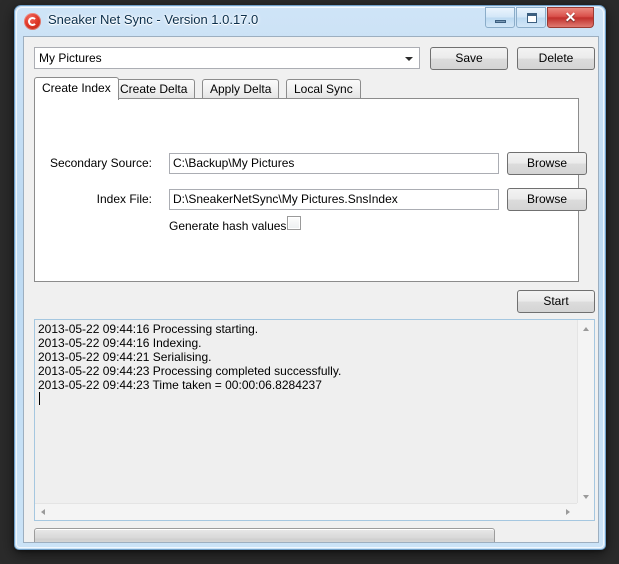 This screenshot has width=619, height=564. What do you see at coordinates (153, 19) in the screenshot?
I see `window-title: Sneaker Net Sync - Version 1.0.17.0` at bounding box center [153, 19].